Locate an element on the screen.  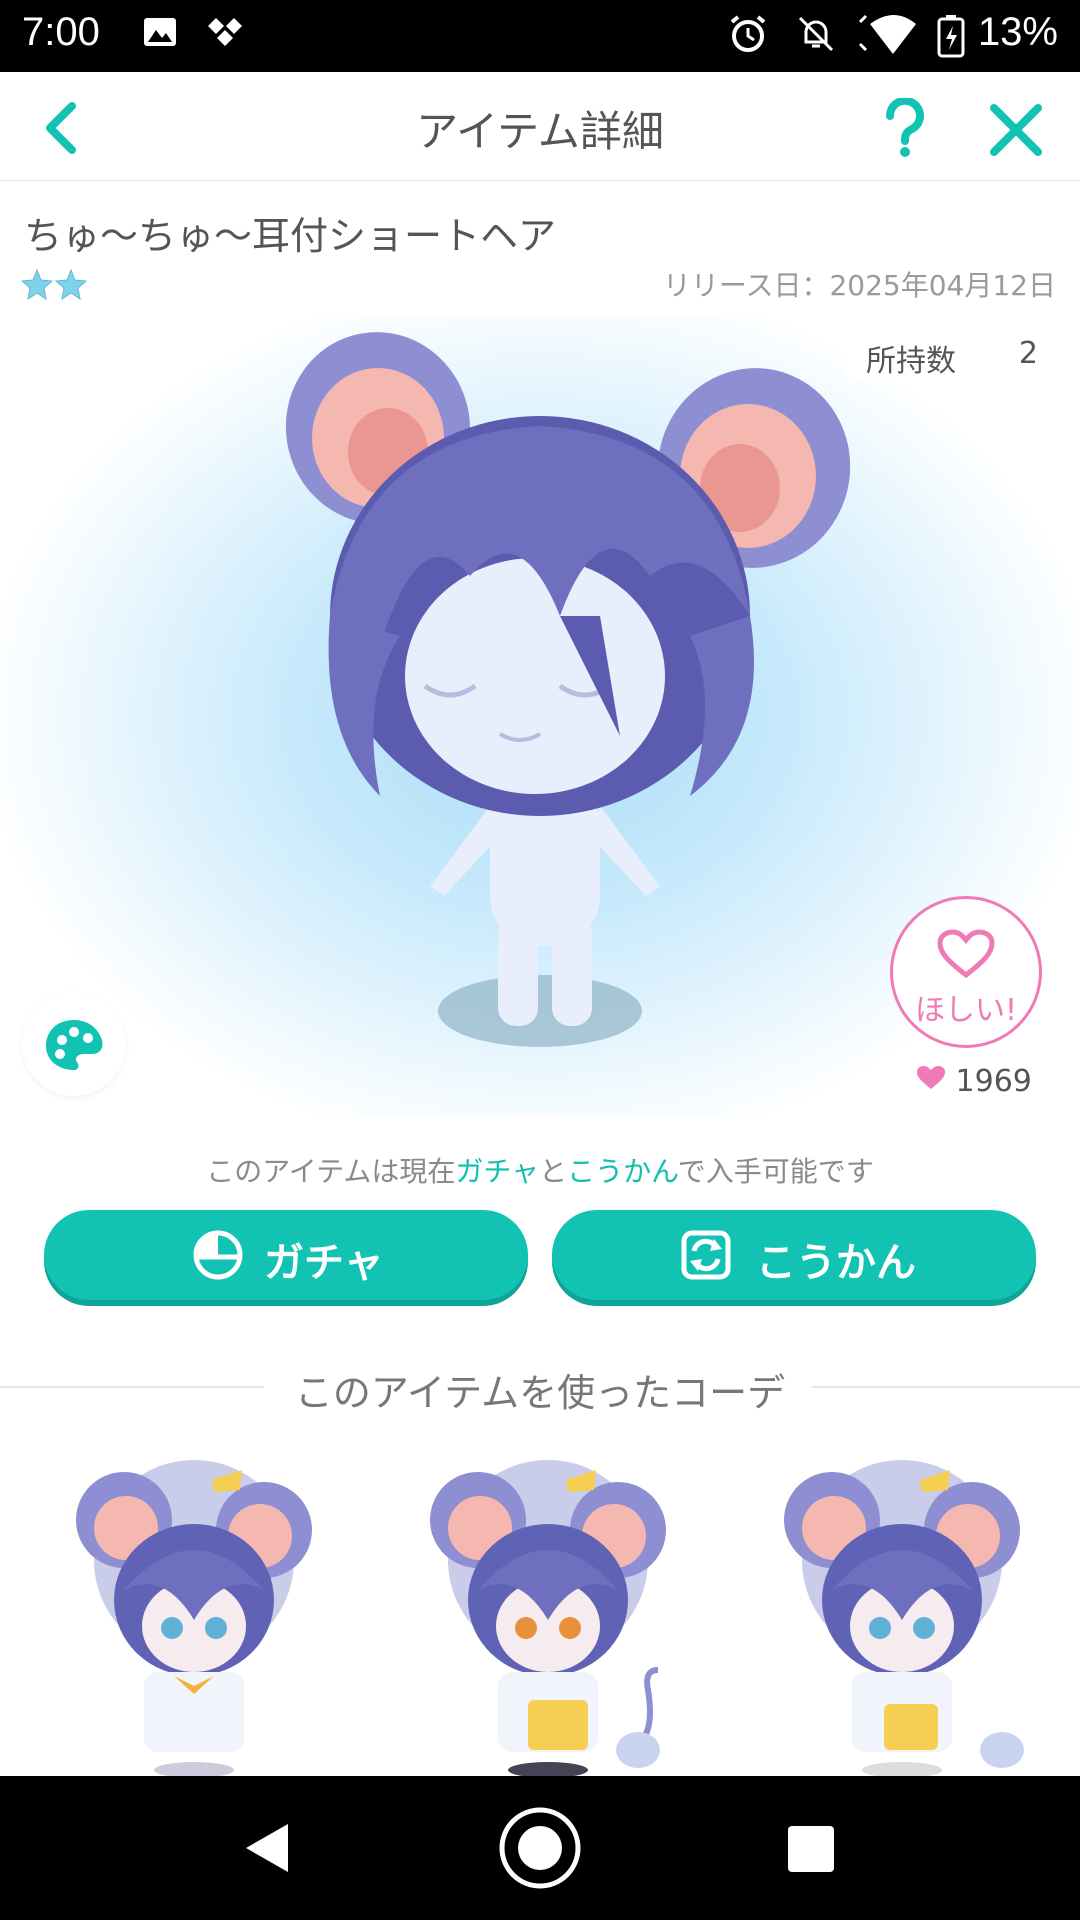
rarity-stars is located at coordinates (55, 287).